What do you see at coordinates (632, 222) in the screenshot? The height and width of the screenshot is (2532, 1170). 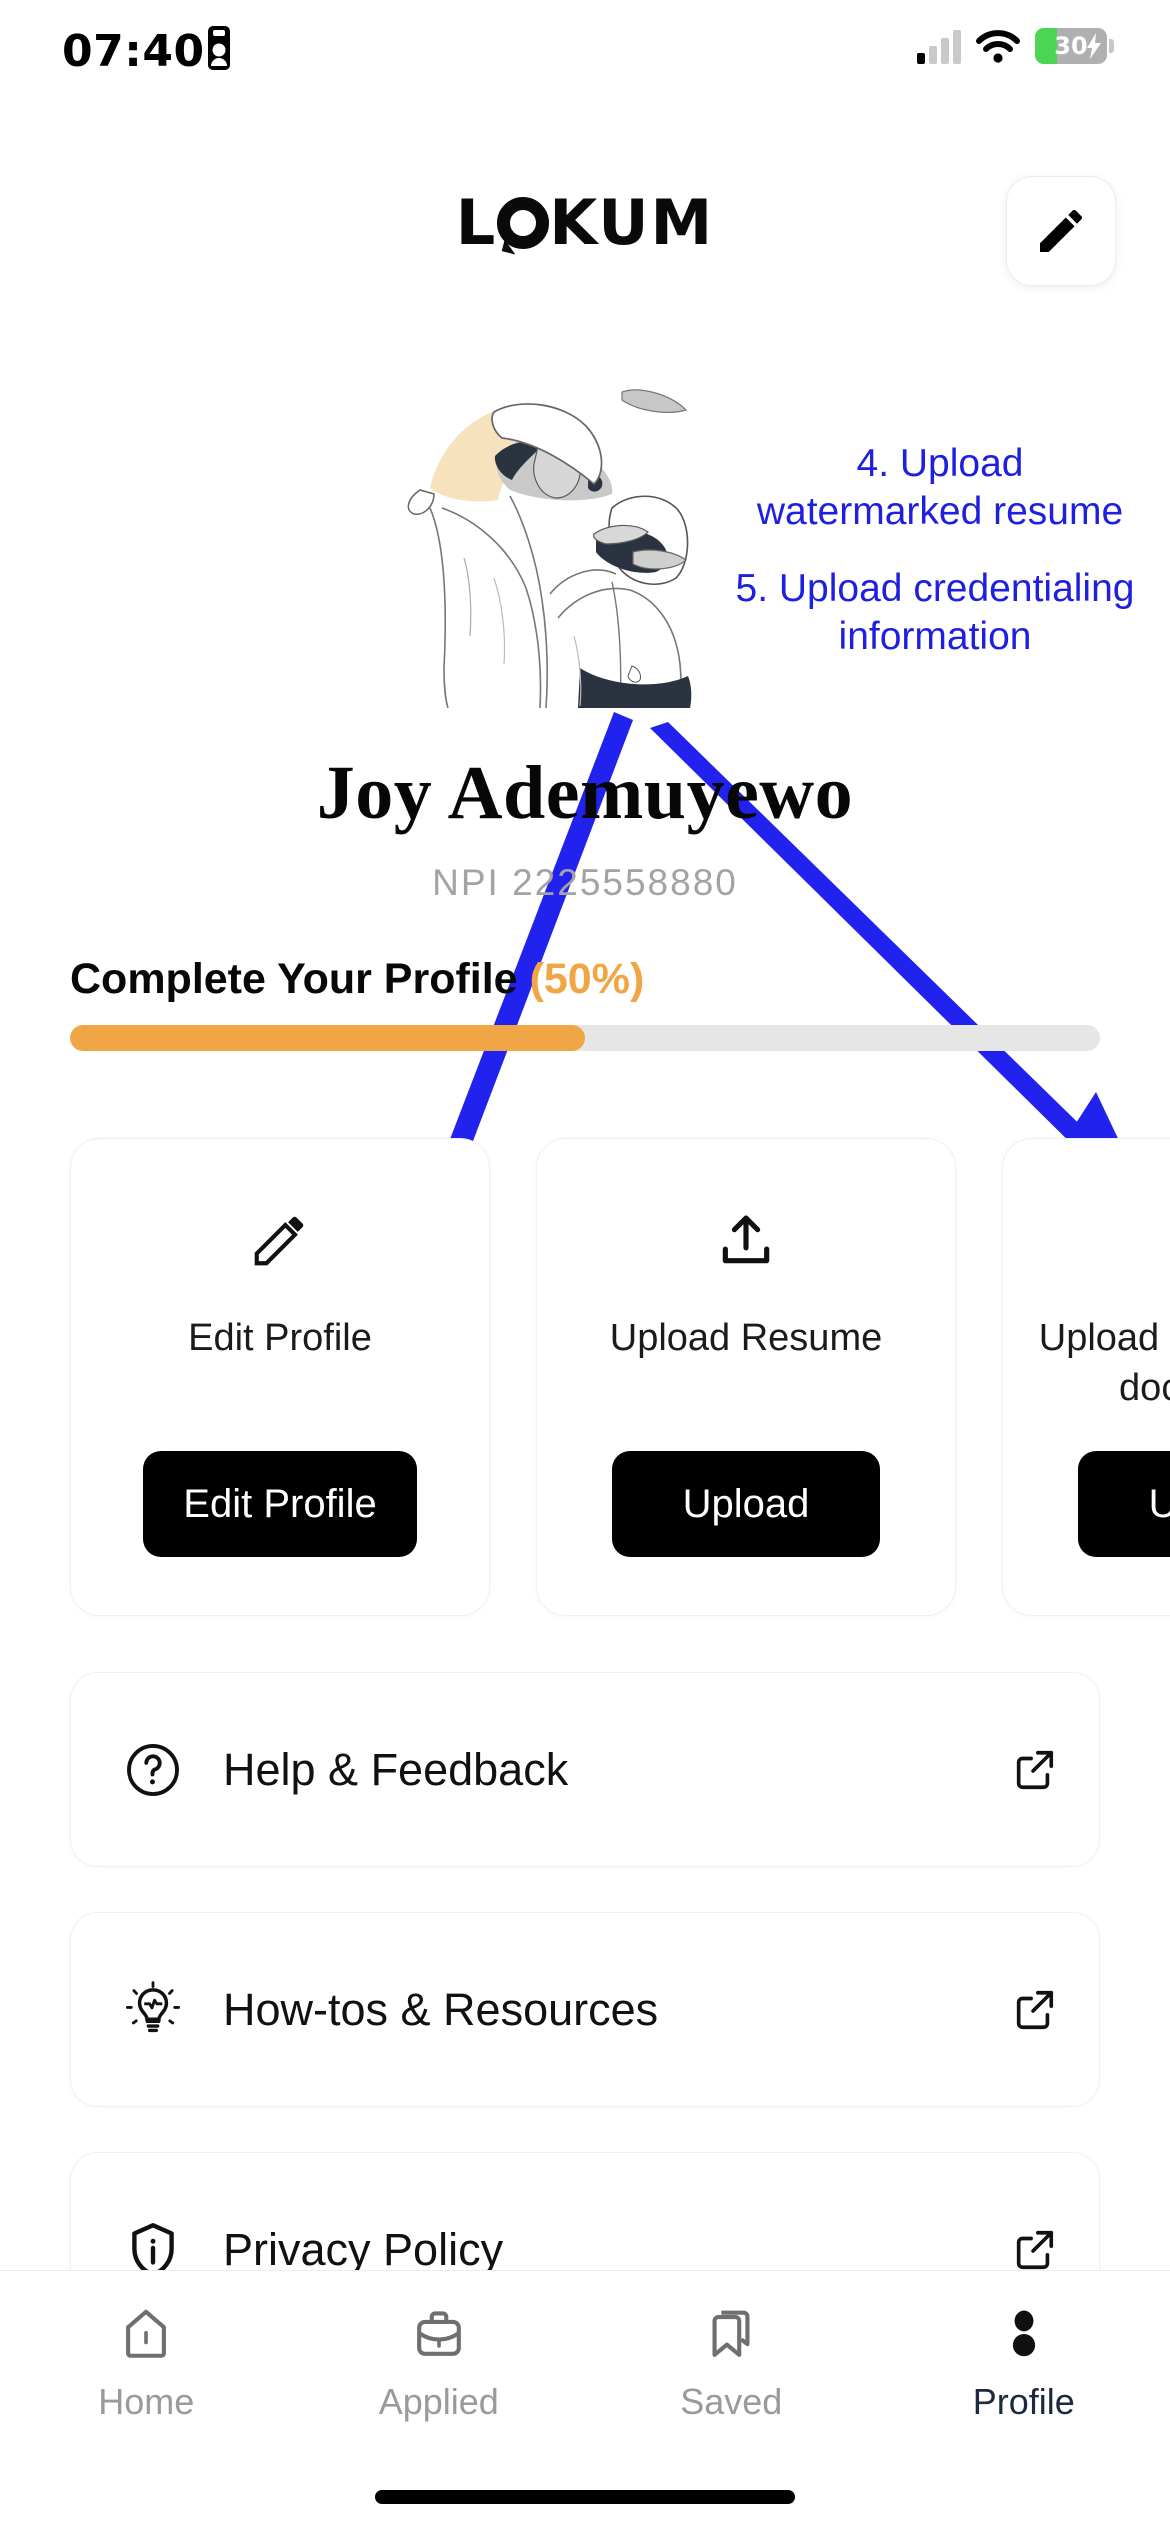 I see `logo-text-after: KUM` at bounding box center [632, 222].